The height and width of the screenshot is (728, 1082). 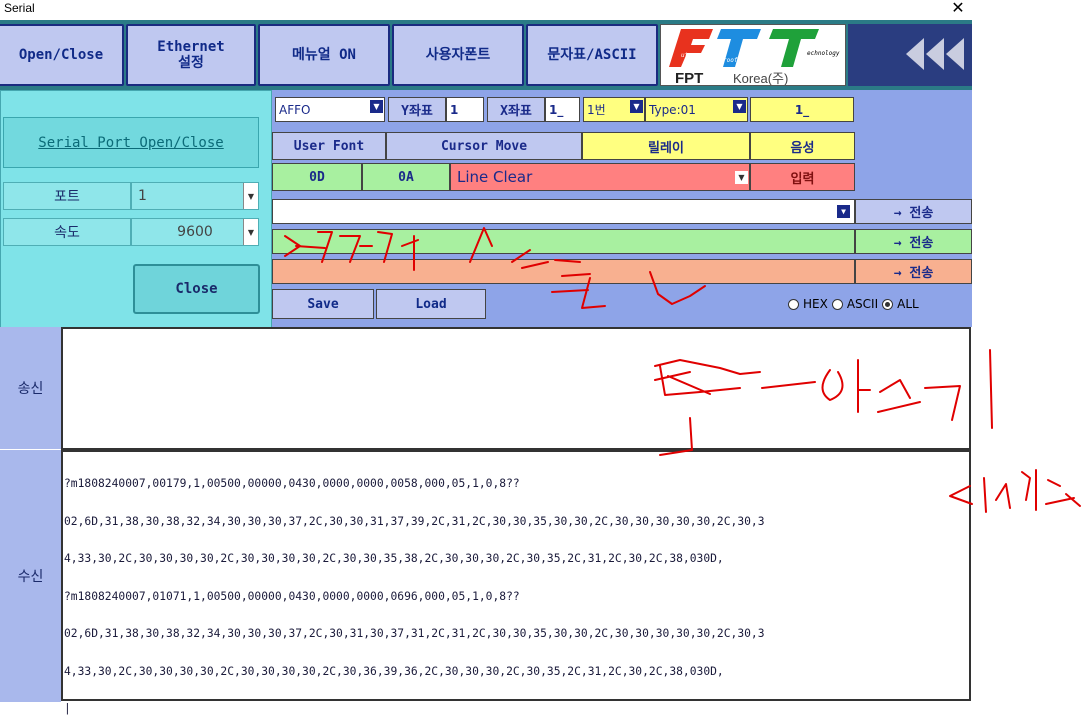 I want to click on number-select-value: 1번, so click(x=596, y=110).